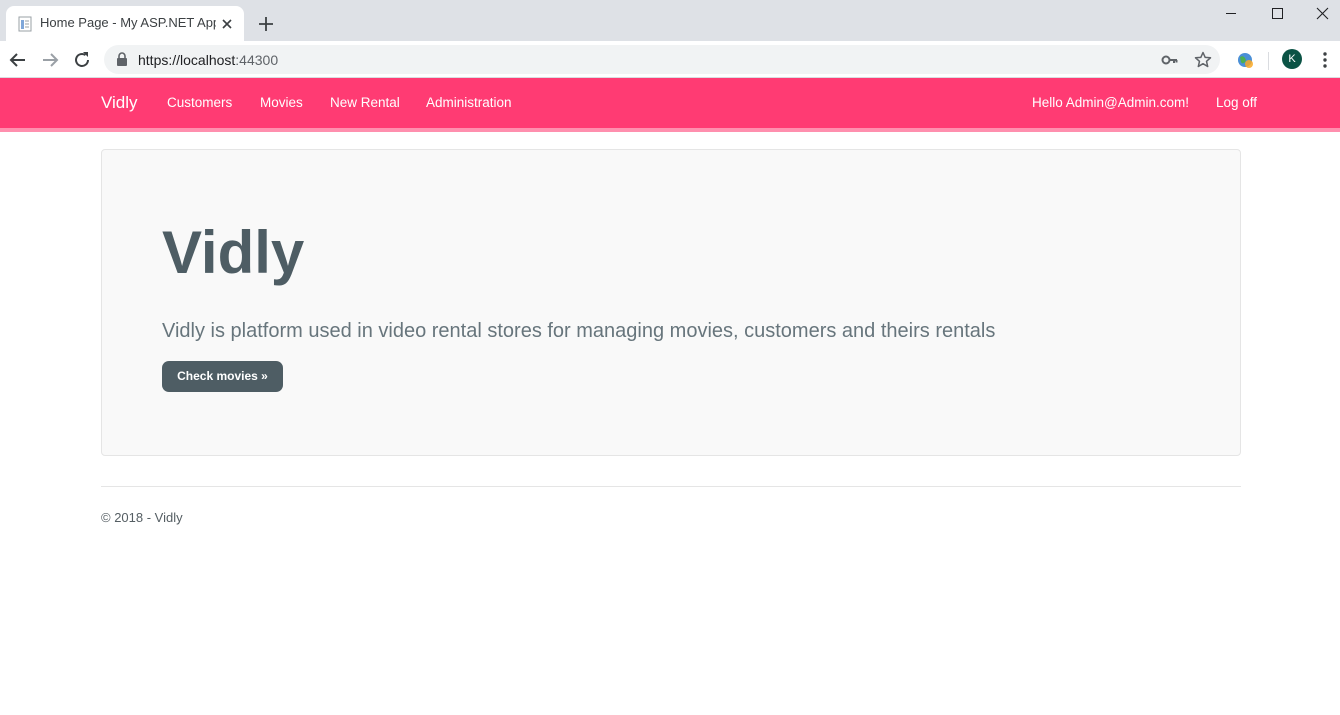  What do you see at coordinates (662, 59) in the screenshot?
I see `address-bar: https://localhost:44300` at bounding box center [662, 59].